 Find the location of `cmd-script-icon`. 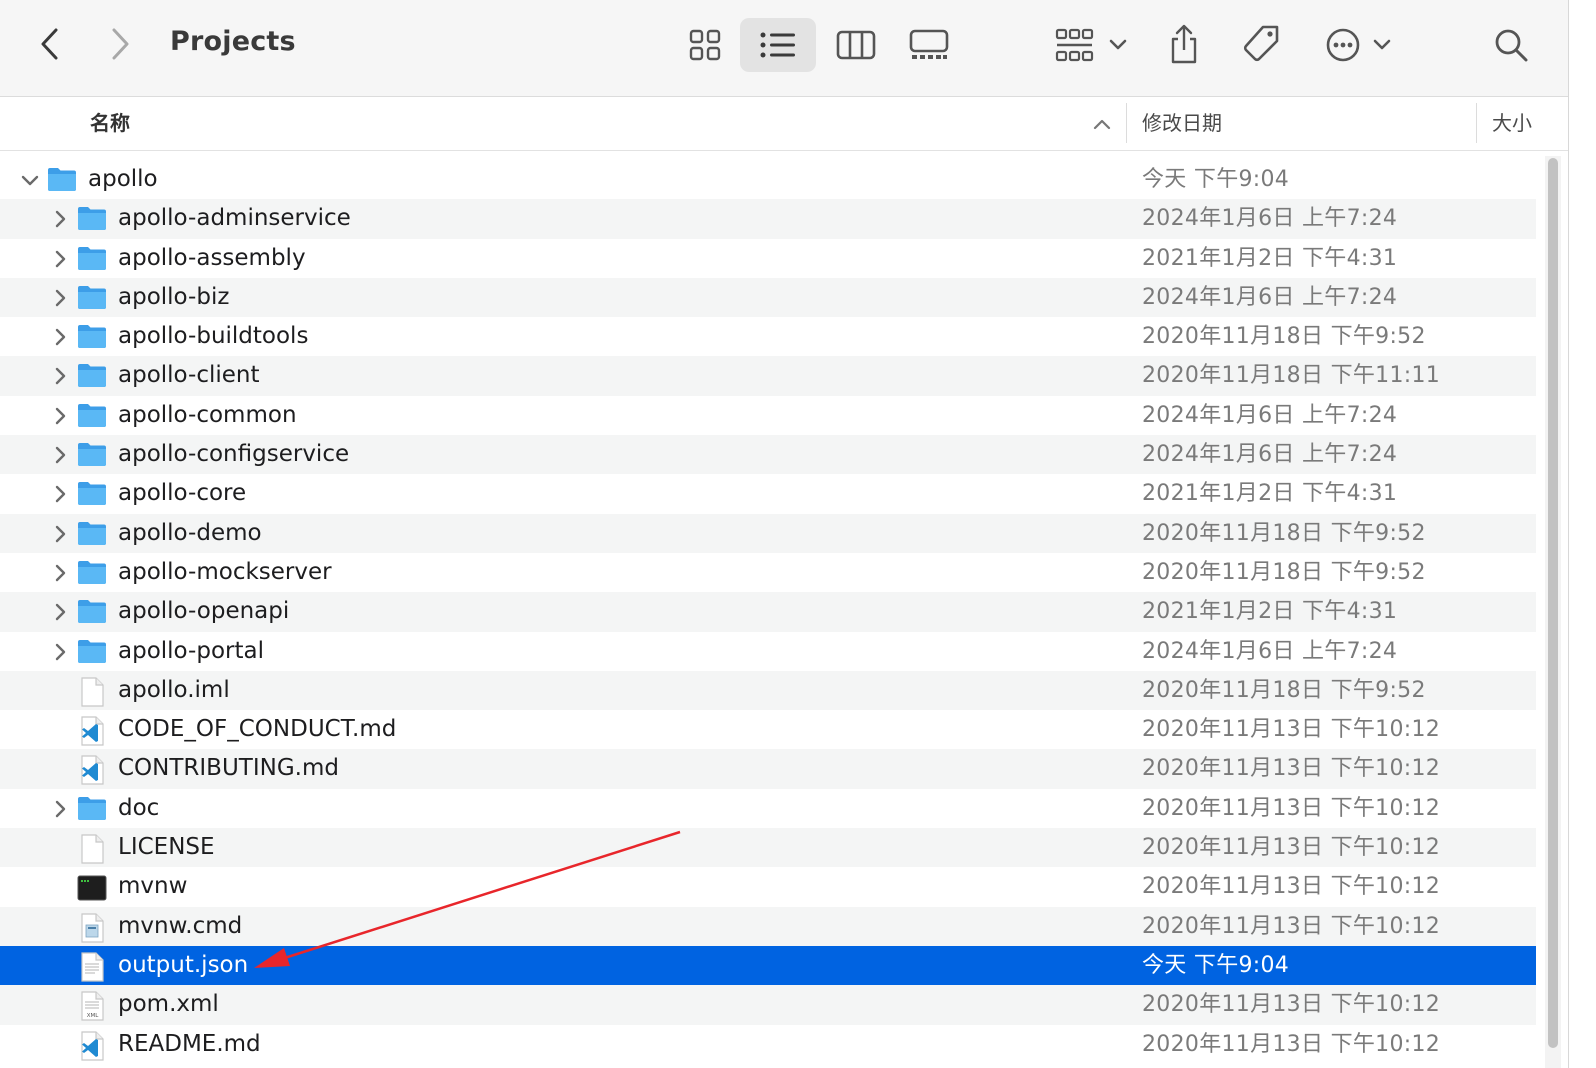

cmd-script-icon is located at coordinates (92, 928).